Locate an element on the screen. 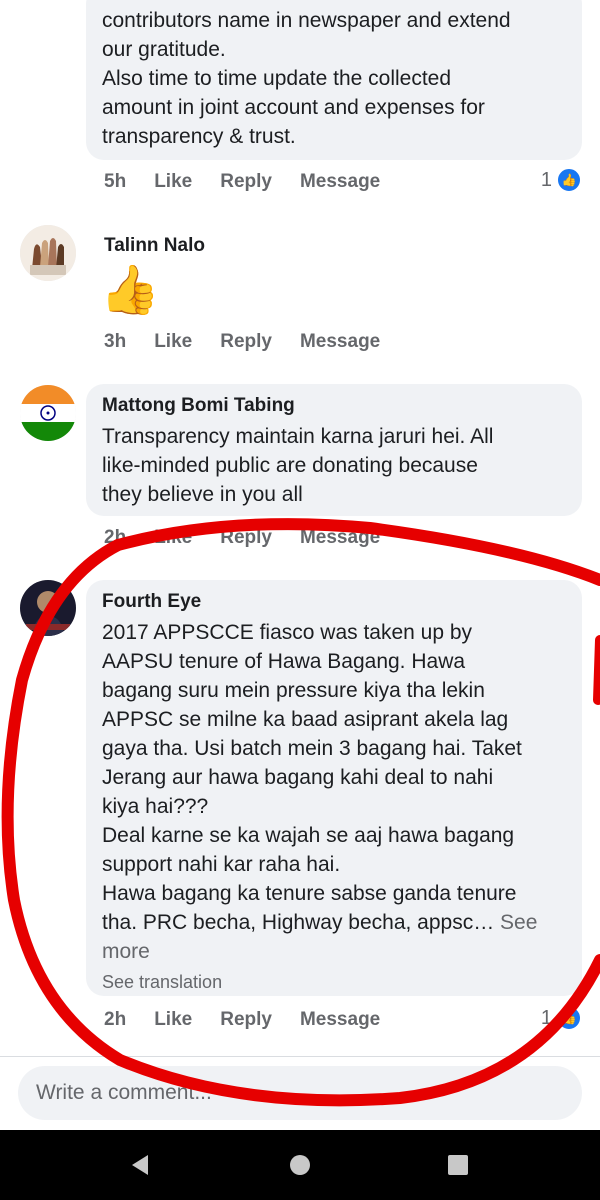  comment-author: Fourth Eye is located at coordinates (333, 602).